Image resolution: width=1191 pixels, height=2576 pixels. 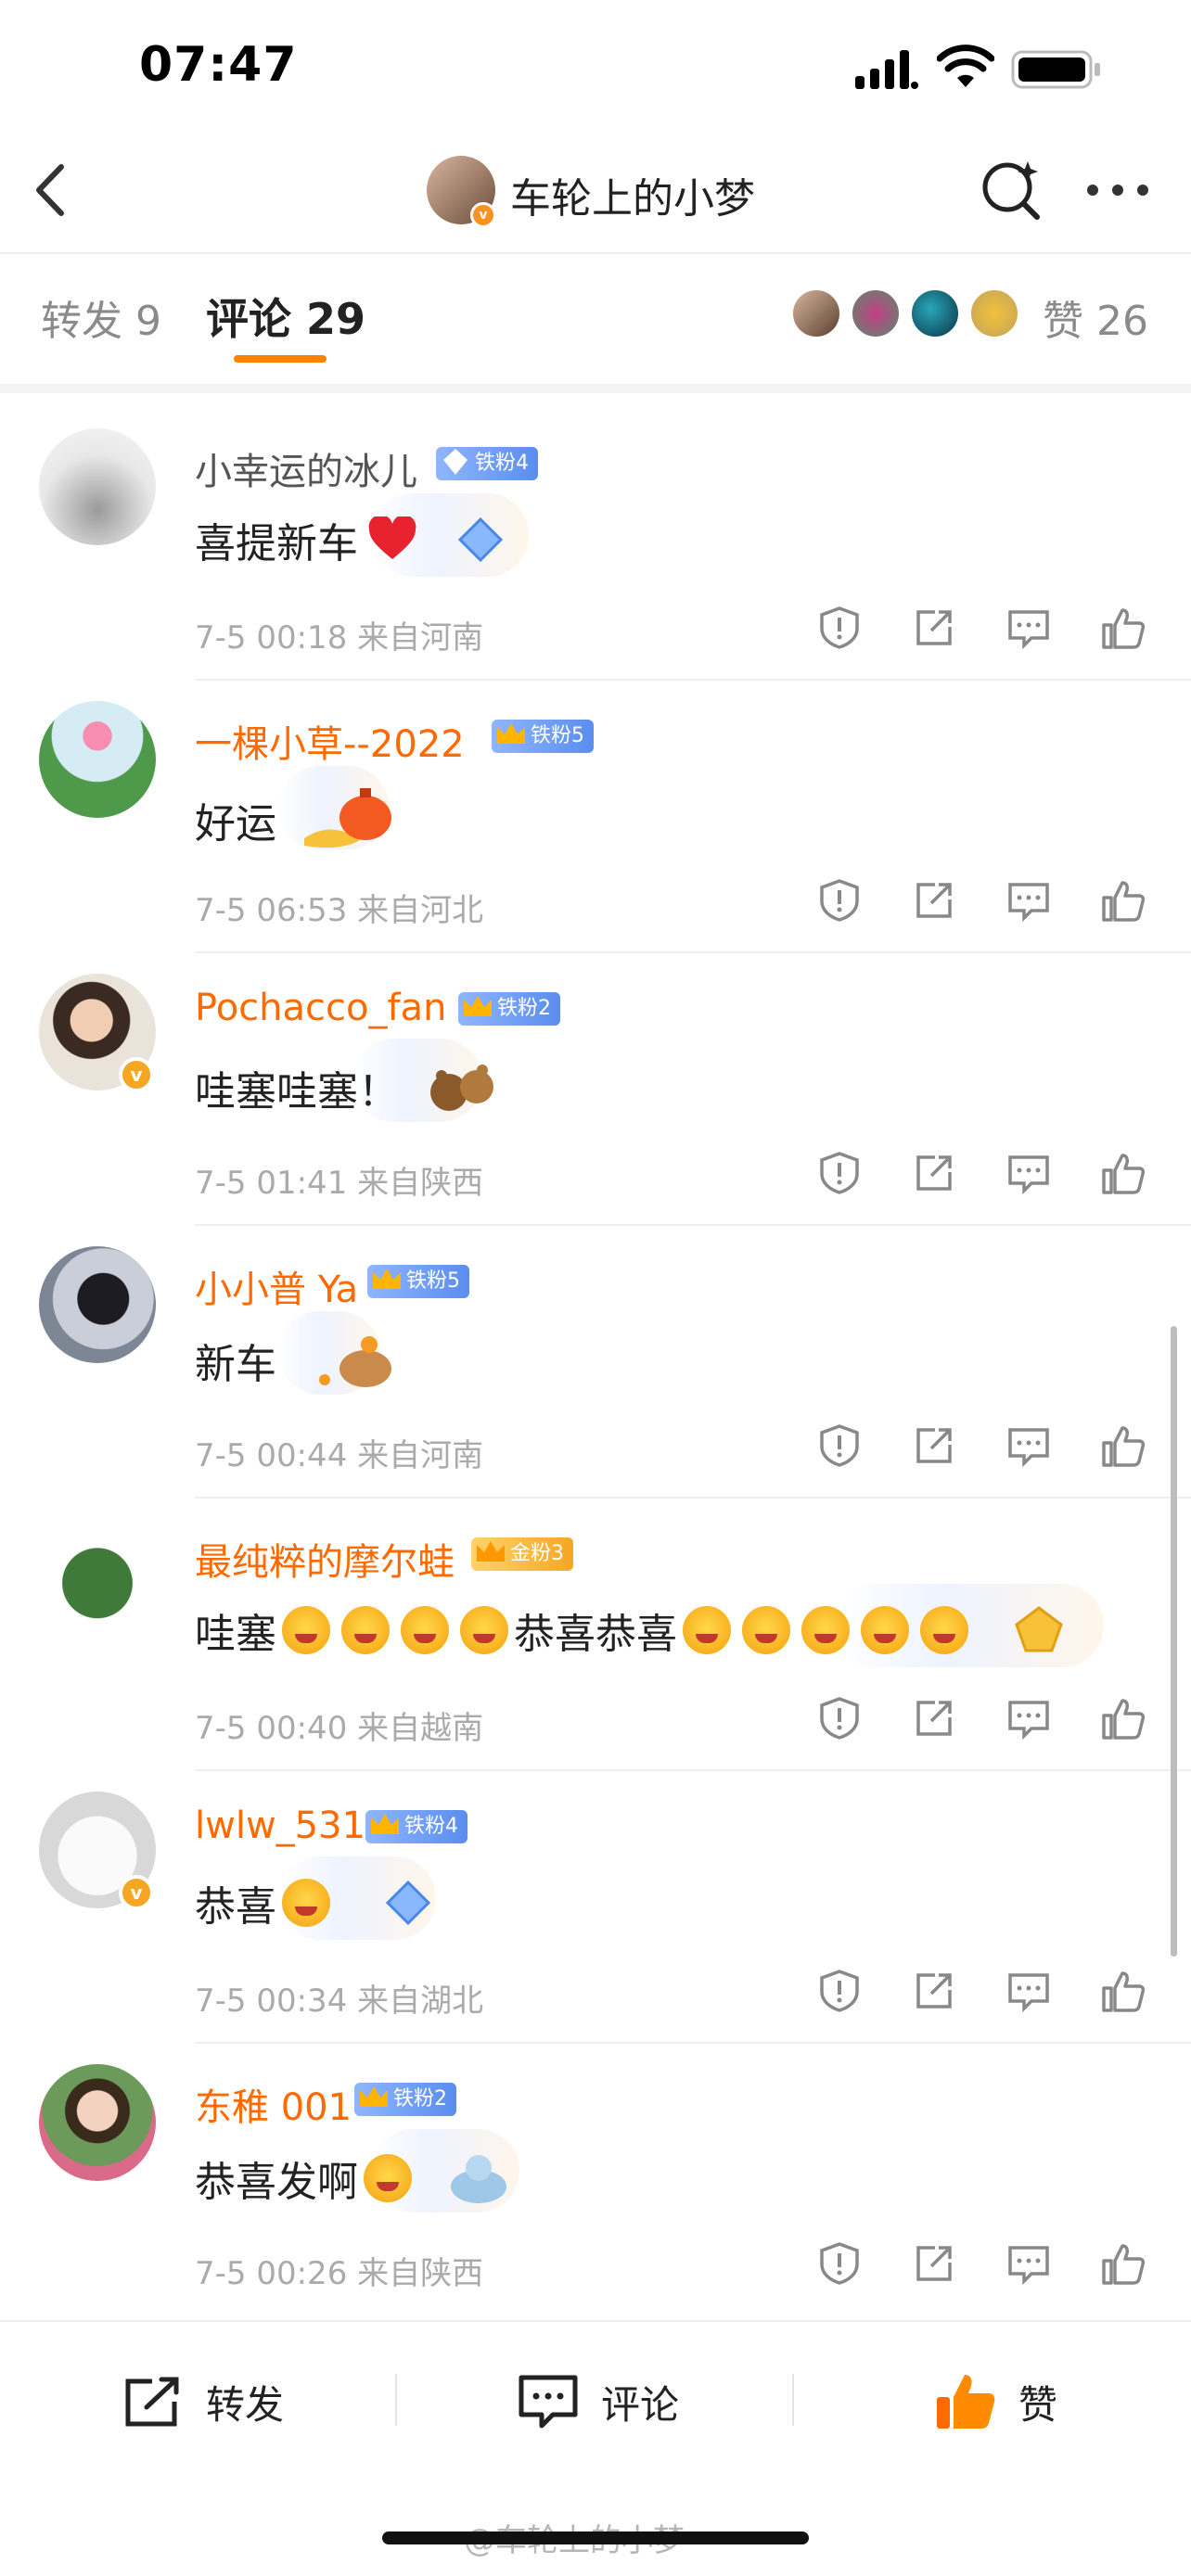 What do you see at coordinates (152, 2402) in the screenshot?
I see `repost-icon` at bounding box center [152, 2402].